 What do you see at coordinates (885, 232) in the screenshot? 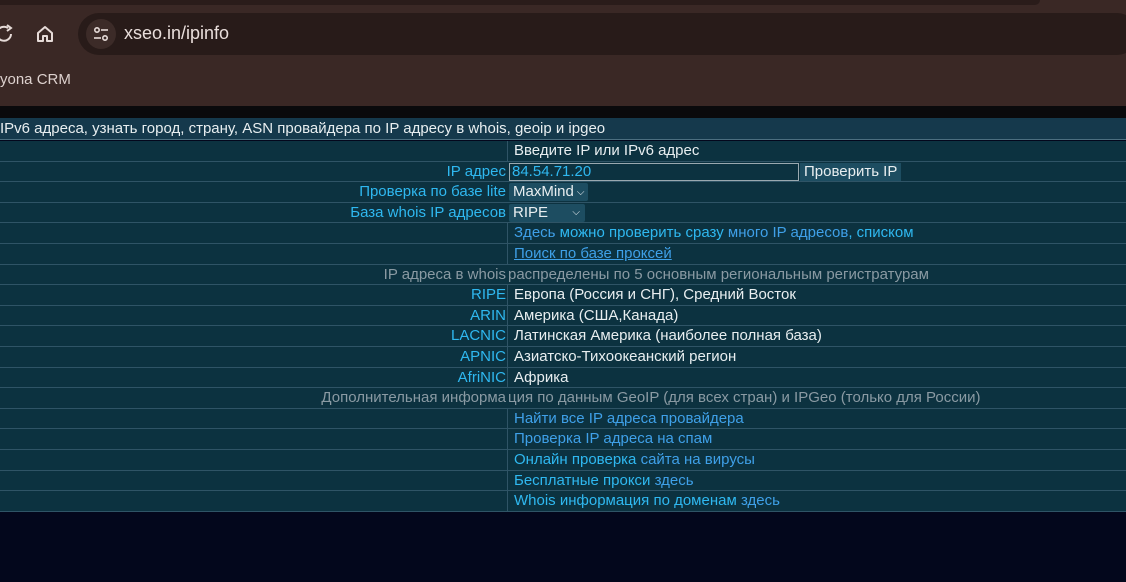
I see `list-link: списком` at bounding box center [885, 232].